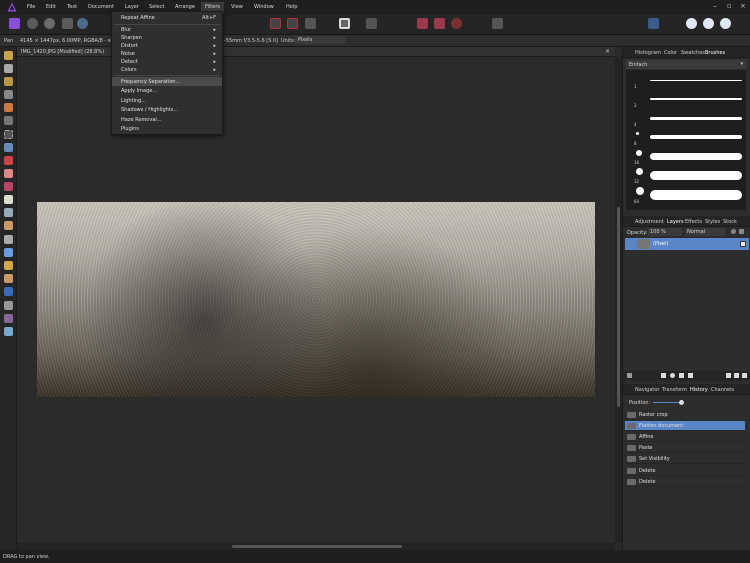 The image size is (750, 563). I want to click on blend-mode-select: Normal, so click(705, 232).